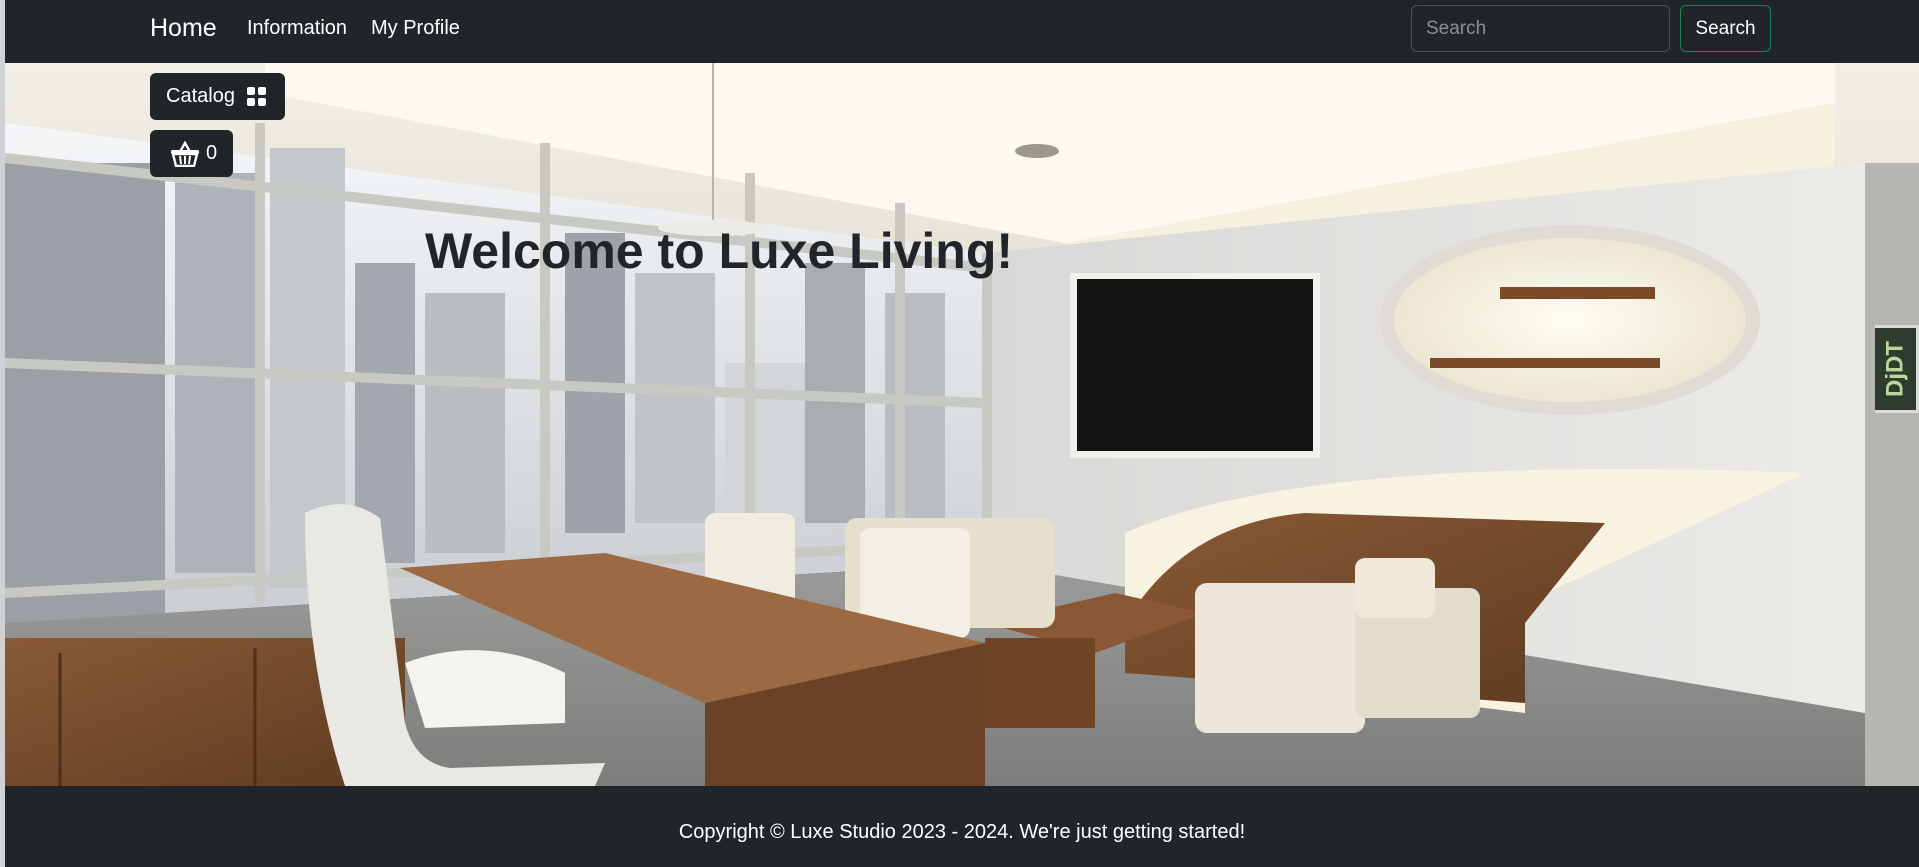  What do you see at coordinates (183, 28) in the screenshot?
I see `brand-home-link: Home` at bounding box center [183, 28].